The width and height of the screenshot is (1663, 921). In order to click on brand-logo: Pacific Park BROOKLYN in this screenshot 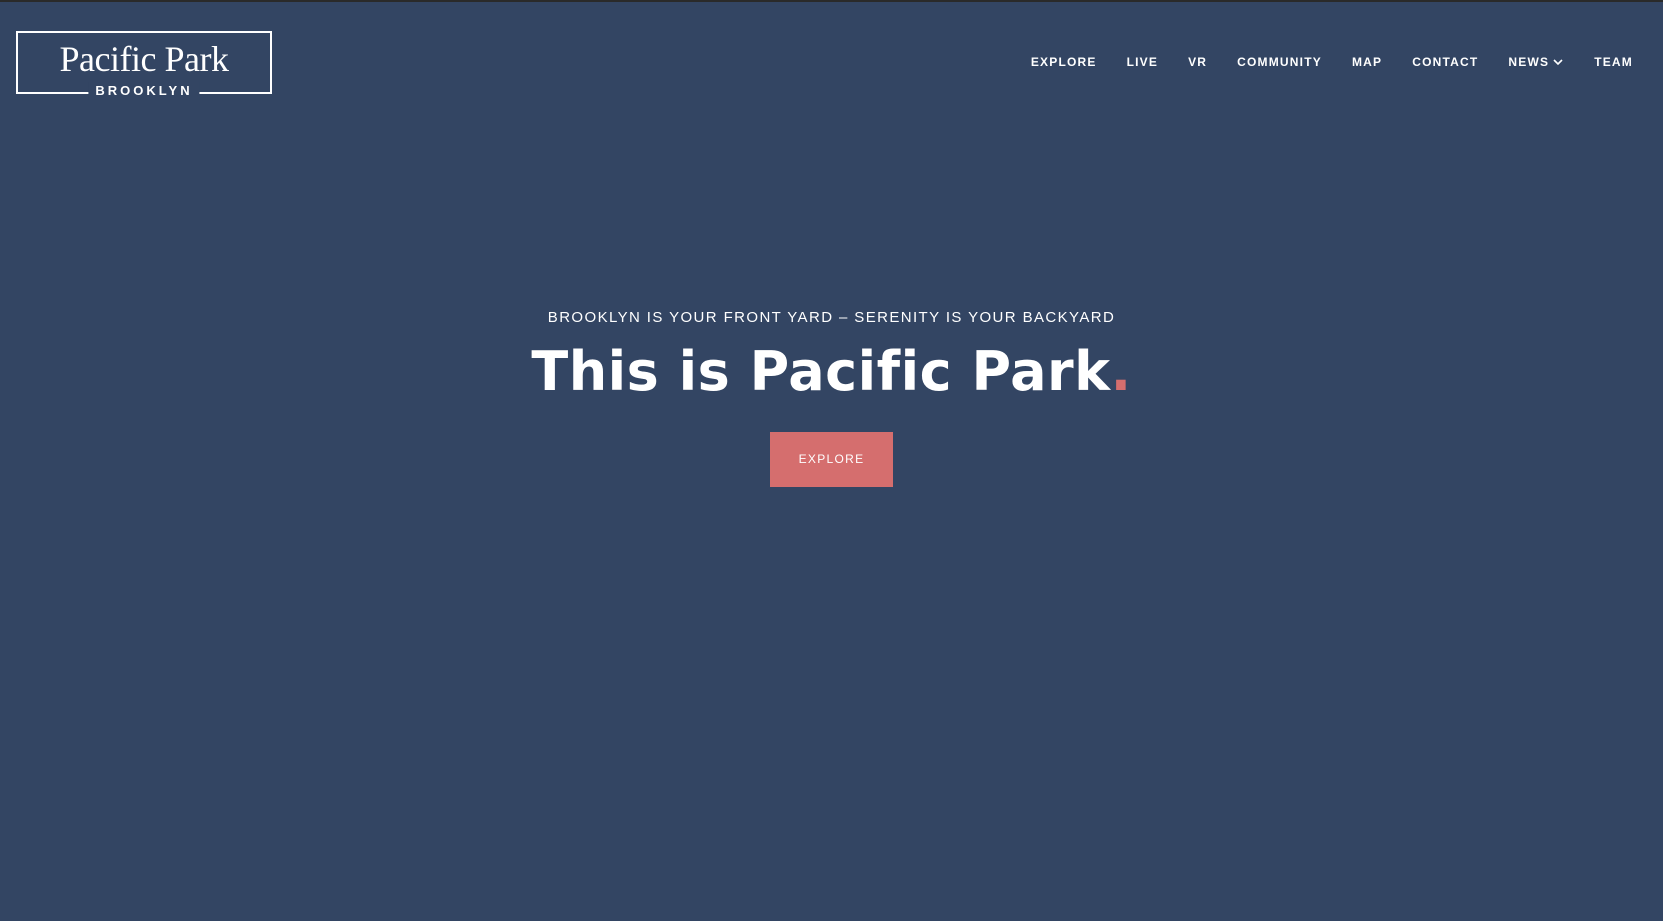, I will do `click(144, 65)`.